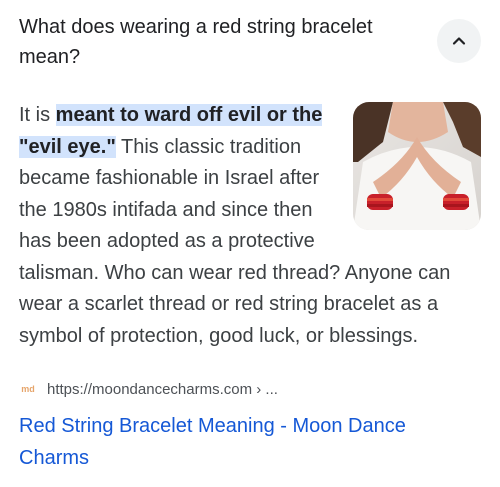 The width and height of the screenshot is (500, 487). I want to click on collapse-button, so click(459, 41).